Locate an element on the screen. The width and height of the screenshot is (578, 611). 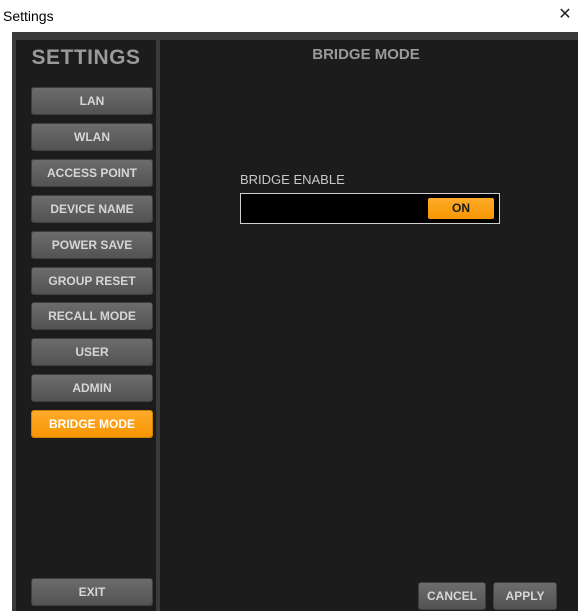
title-bar: Settings ✕ is located at coordinates (289, 16).